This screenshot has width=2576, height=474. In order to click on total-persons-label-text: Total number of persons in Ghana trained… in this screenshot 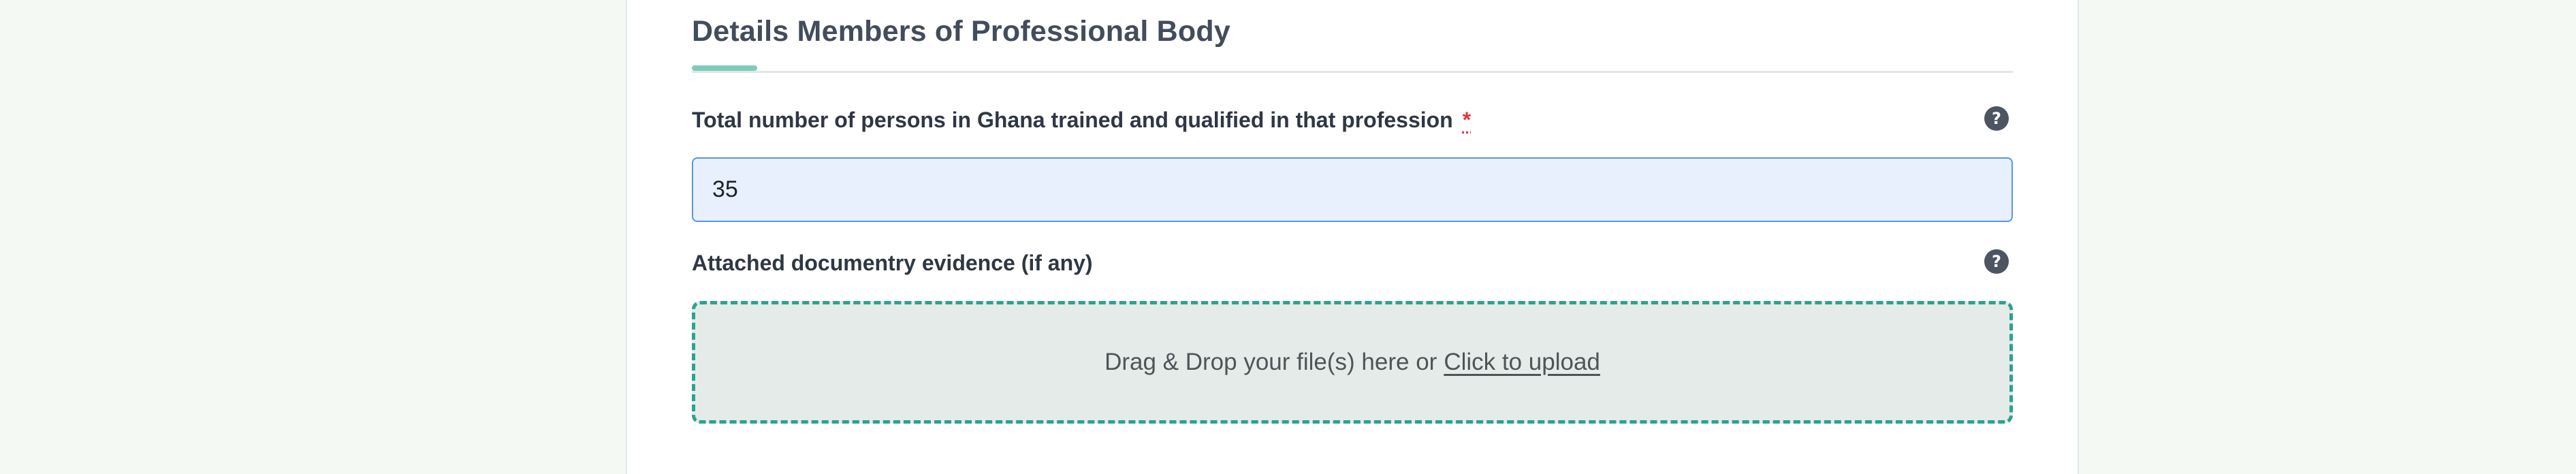, I will do `click(1072, 120)`.